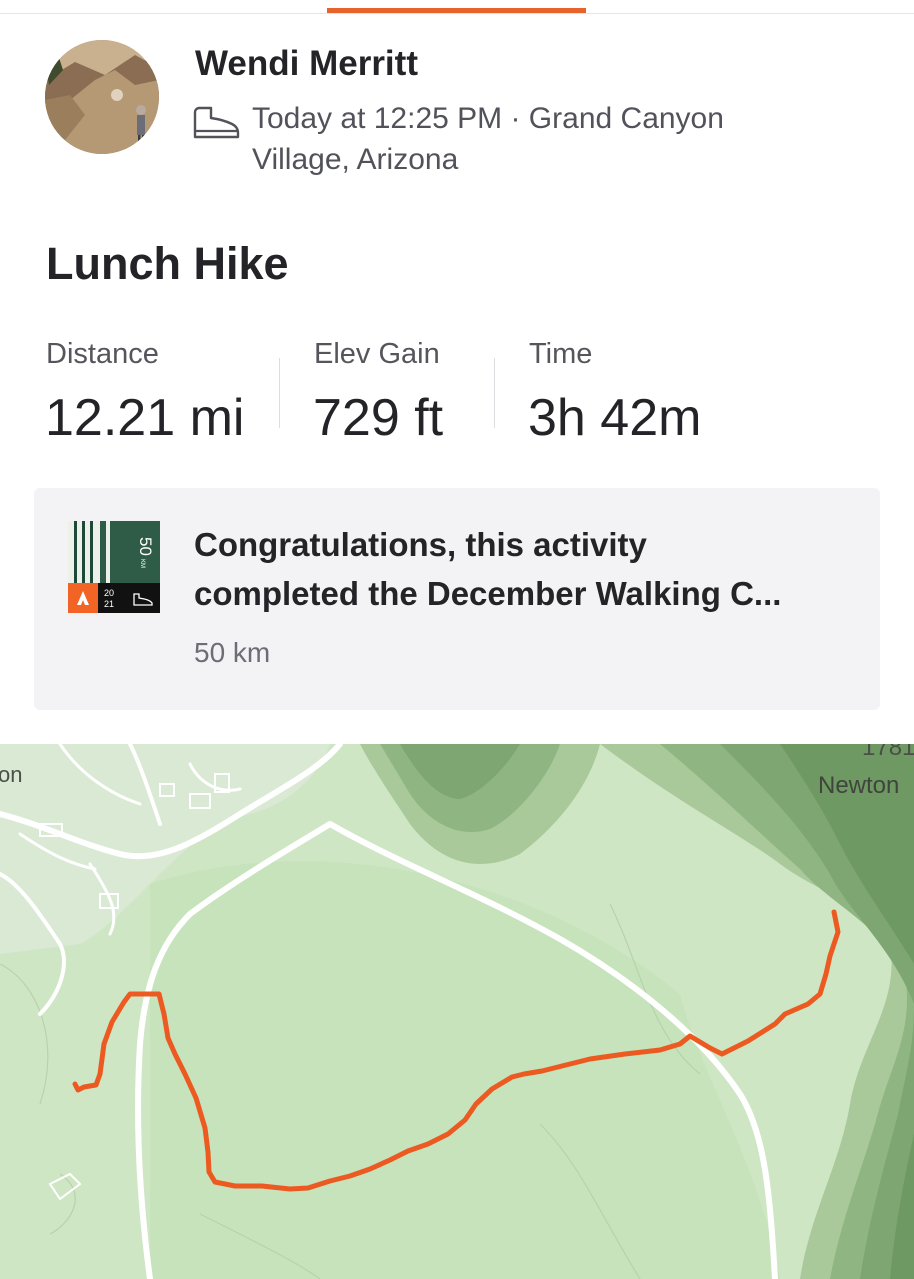 The width and height of the screenshot is (914, 1279). Describe the element at coordinates (615, 418) in the screenshot. I see `stat-time-value: 3h 42m` at that location.